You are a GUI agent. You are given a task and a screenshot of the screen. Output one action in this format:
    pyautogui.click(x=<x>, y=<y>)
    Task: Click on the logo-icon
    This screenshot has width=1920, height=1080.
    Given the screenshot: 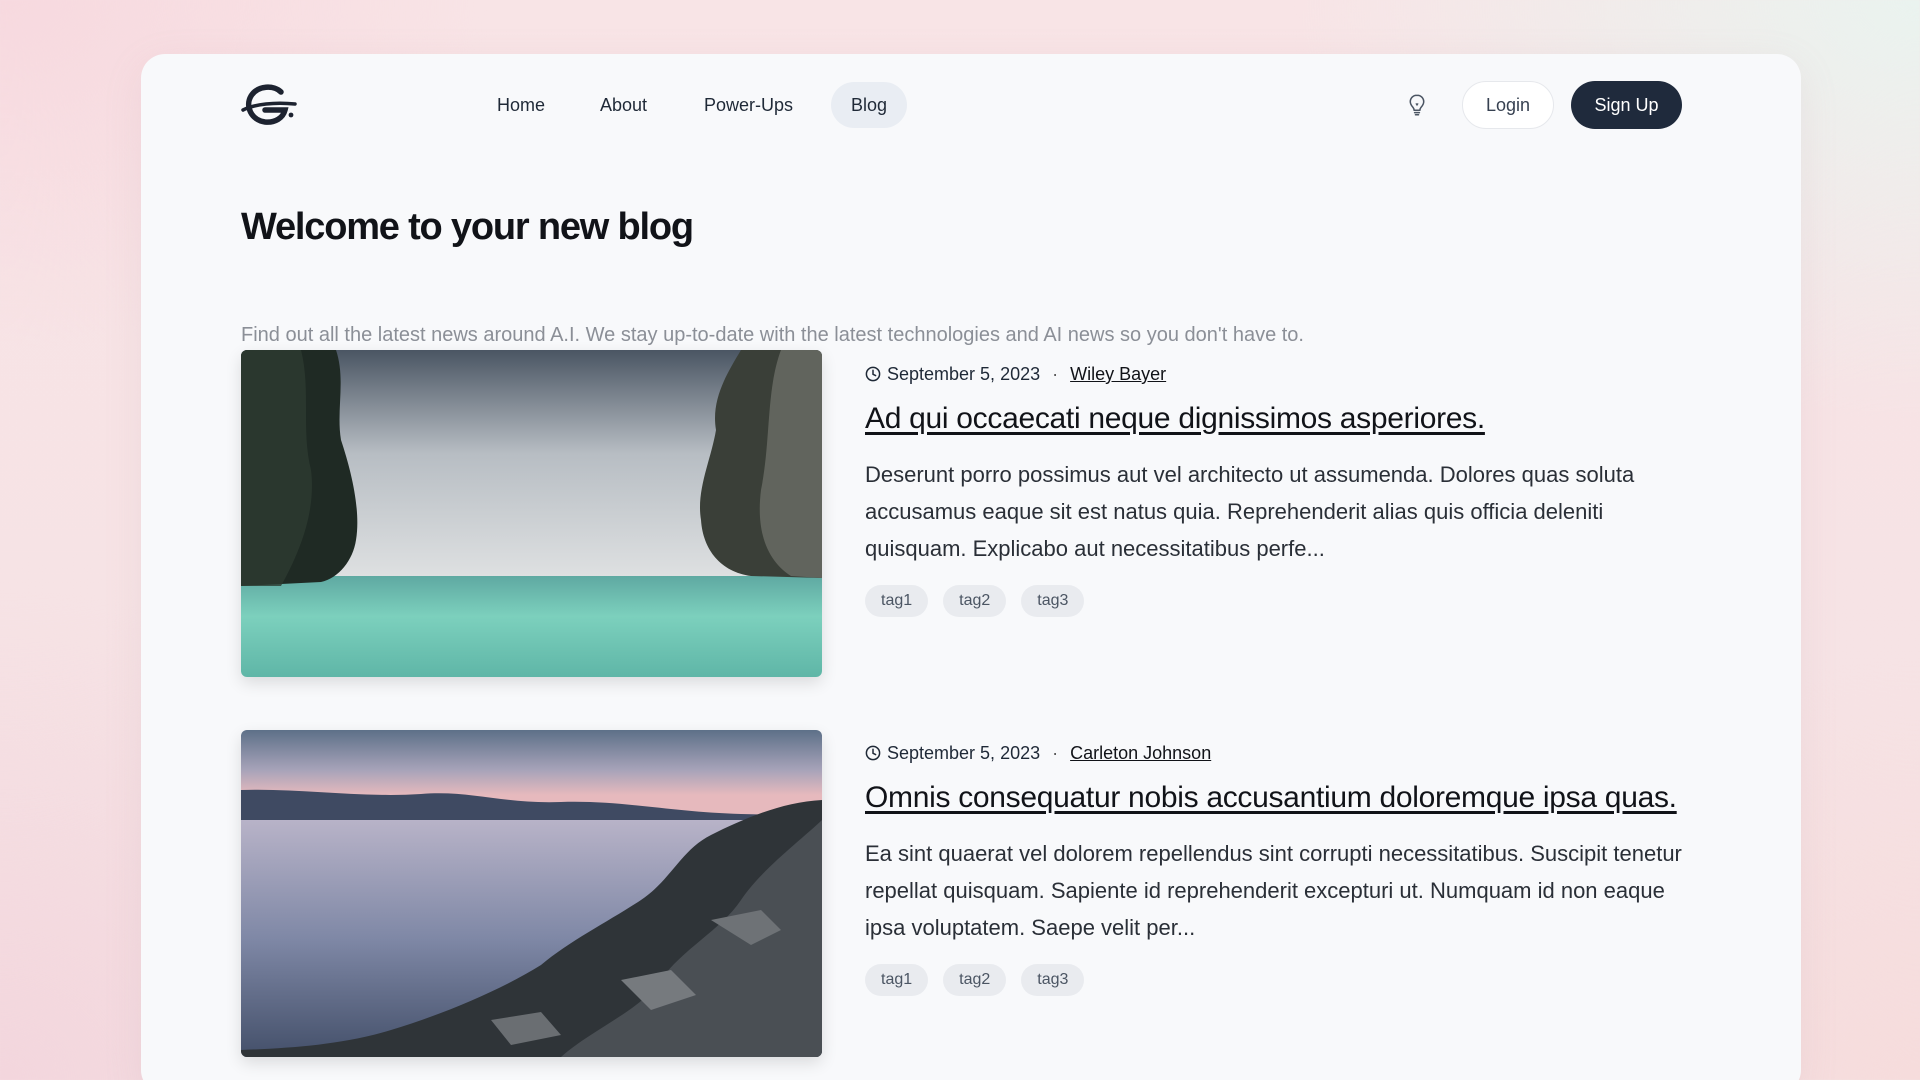 What is the action you would take?
    pyautogui.click(x=269, y=106)
    